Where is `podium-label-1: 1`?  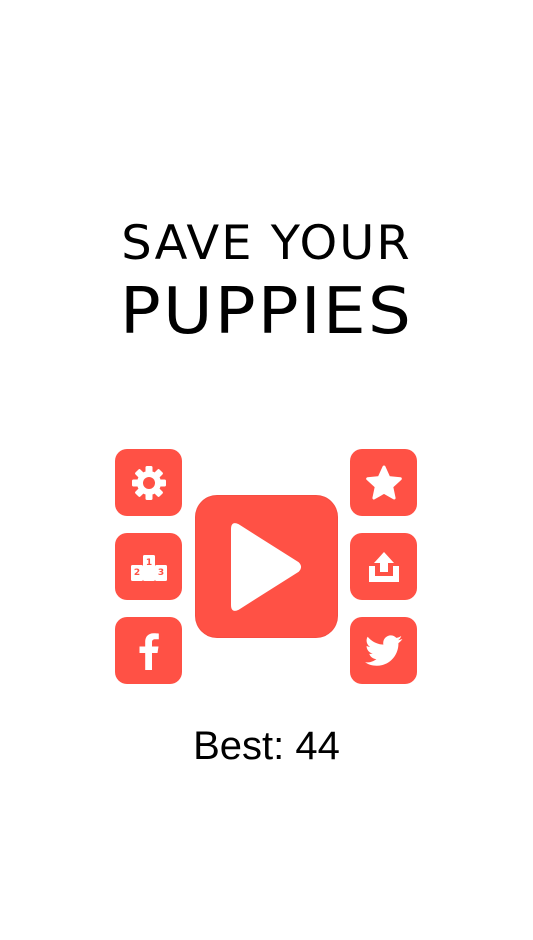 podium-label-1: 1 is located at coordinates (148, 563).